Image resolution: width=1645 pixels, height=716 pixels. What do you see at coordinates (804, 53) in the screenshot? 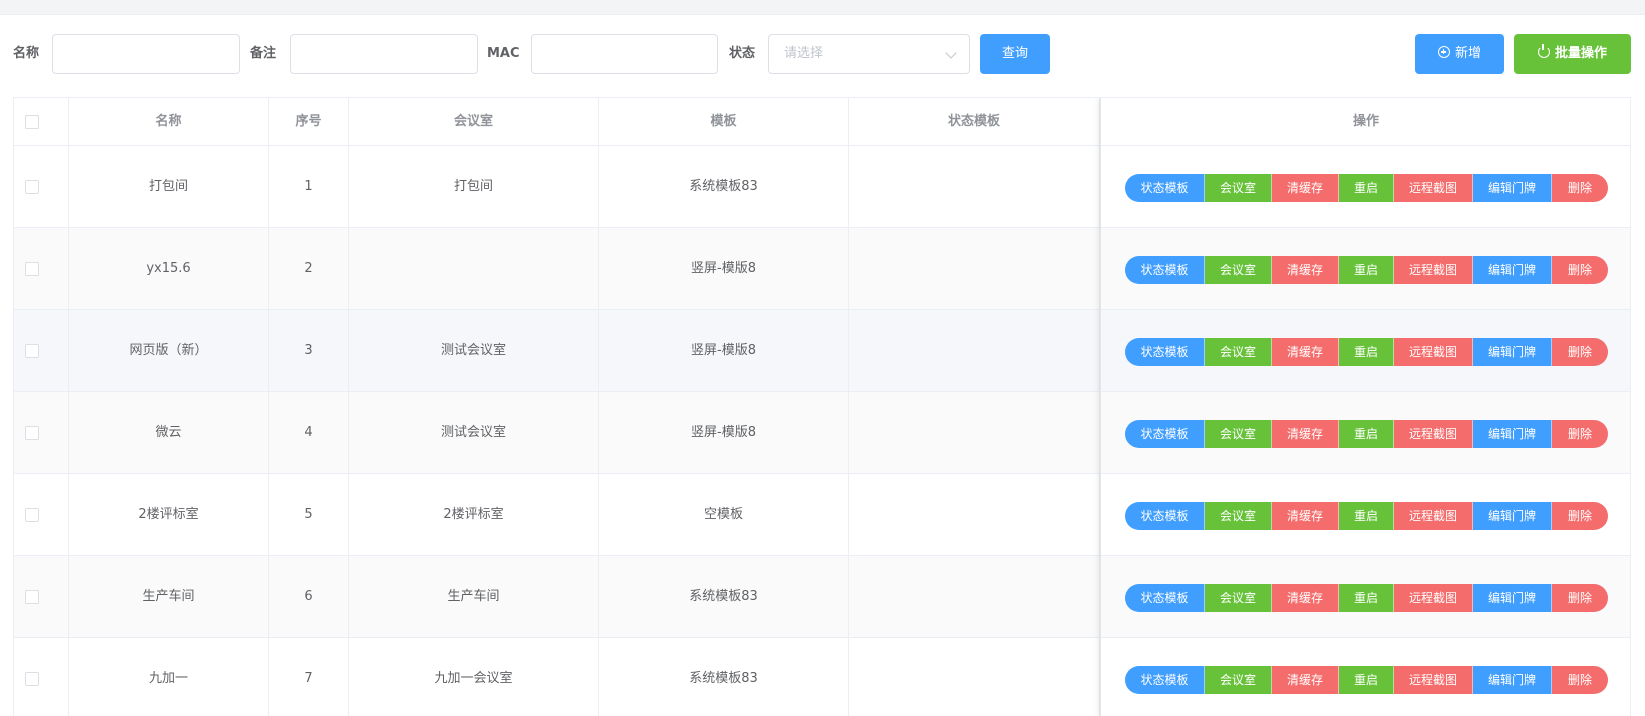
I see `status-placeholder: 请选择` at bounding box center [804, 53].